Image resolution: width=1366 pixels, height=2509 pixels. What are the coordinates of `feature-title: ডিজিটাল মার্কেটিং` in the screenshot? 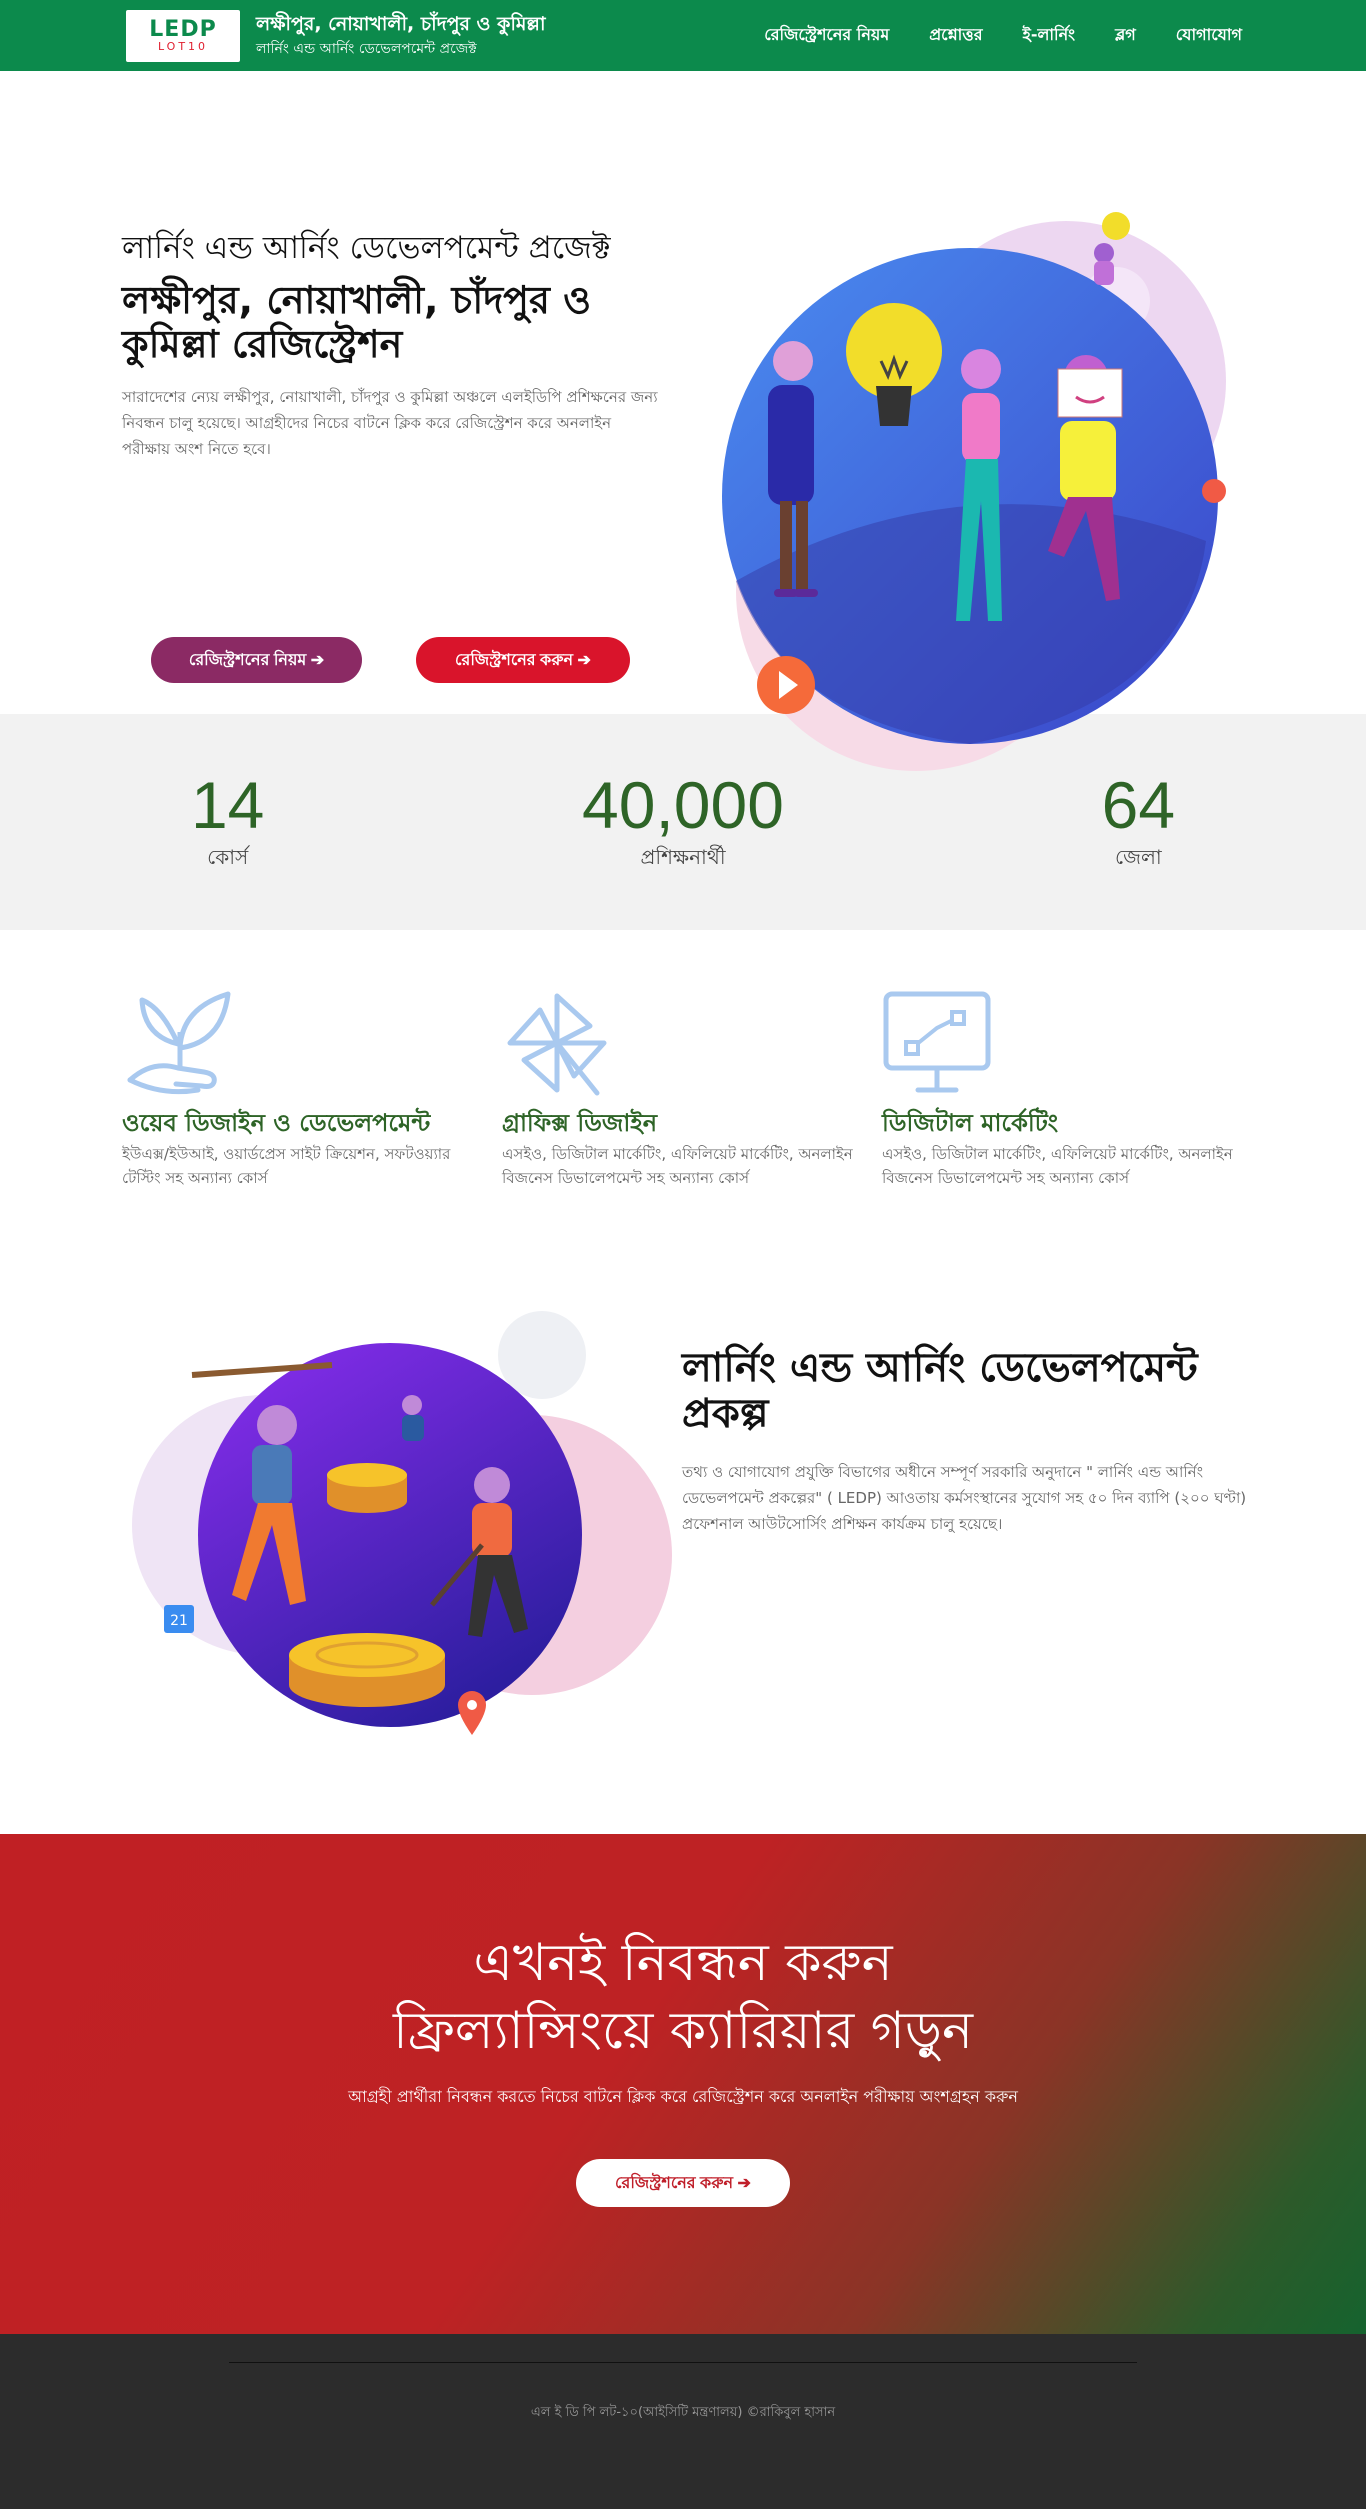 It's located at (1062, 1123).